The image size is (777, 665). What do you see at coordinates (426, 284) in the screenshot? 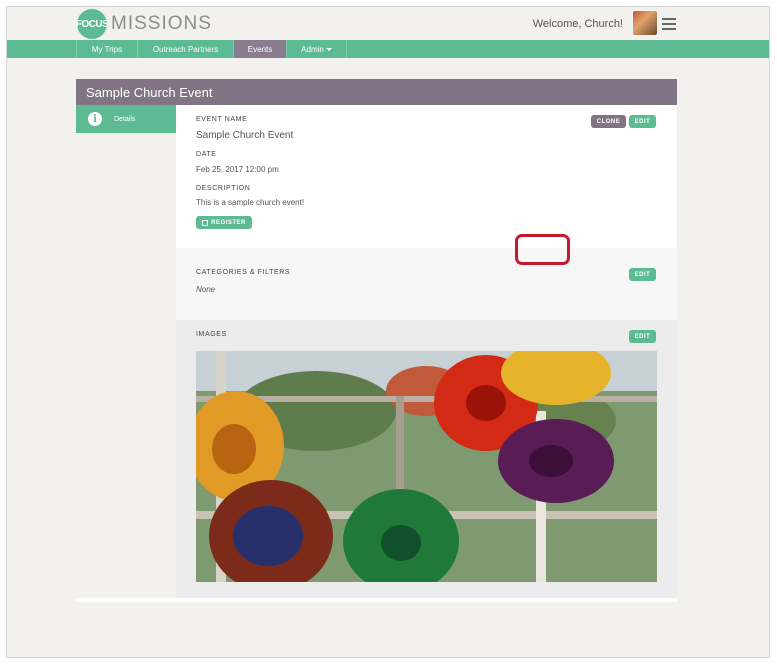
I see `categories-section: CATEGORIES & FILTERS None EDIT` at bounding box center [426, 284].